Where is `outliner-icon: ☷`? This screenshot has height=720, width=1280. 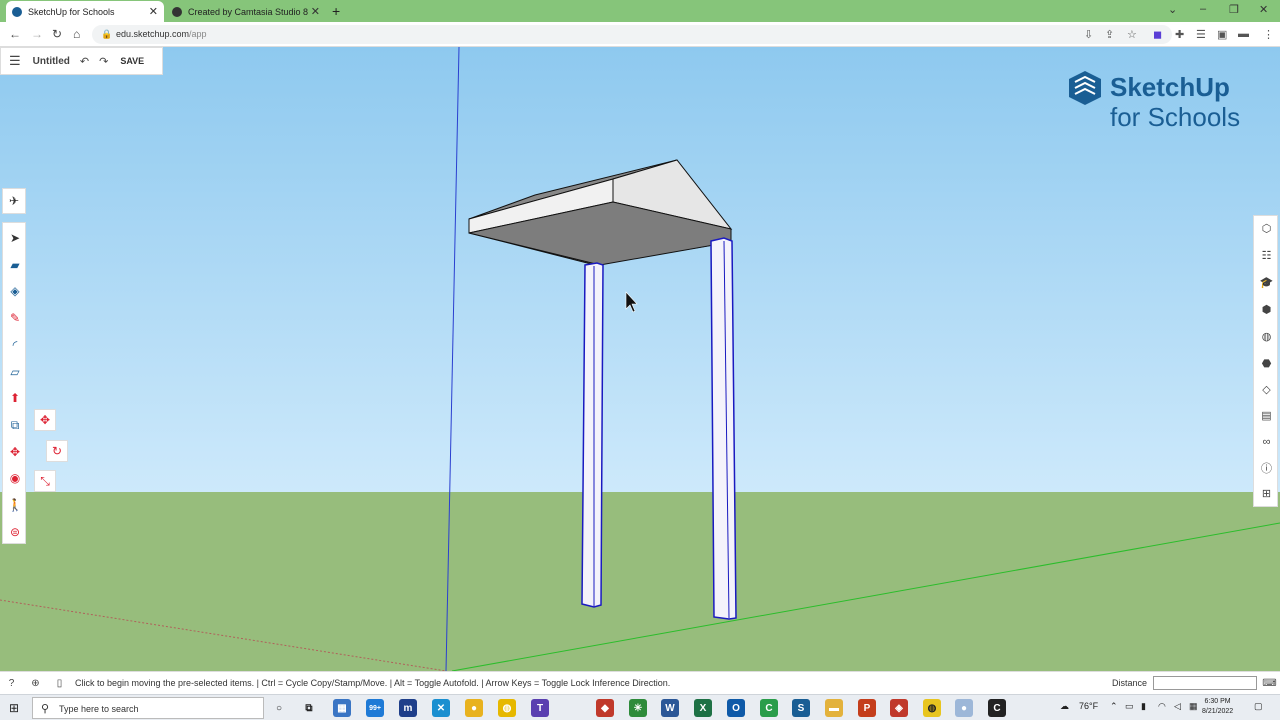 outliner-icon: ☷ is located at coordinates (1266, 255).